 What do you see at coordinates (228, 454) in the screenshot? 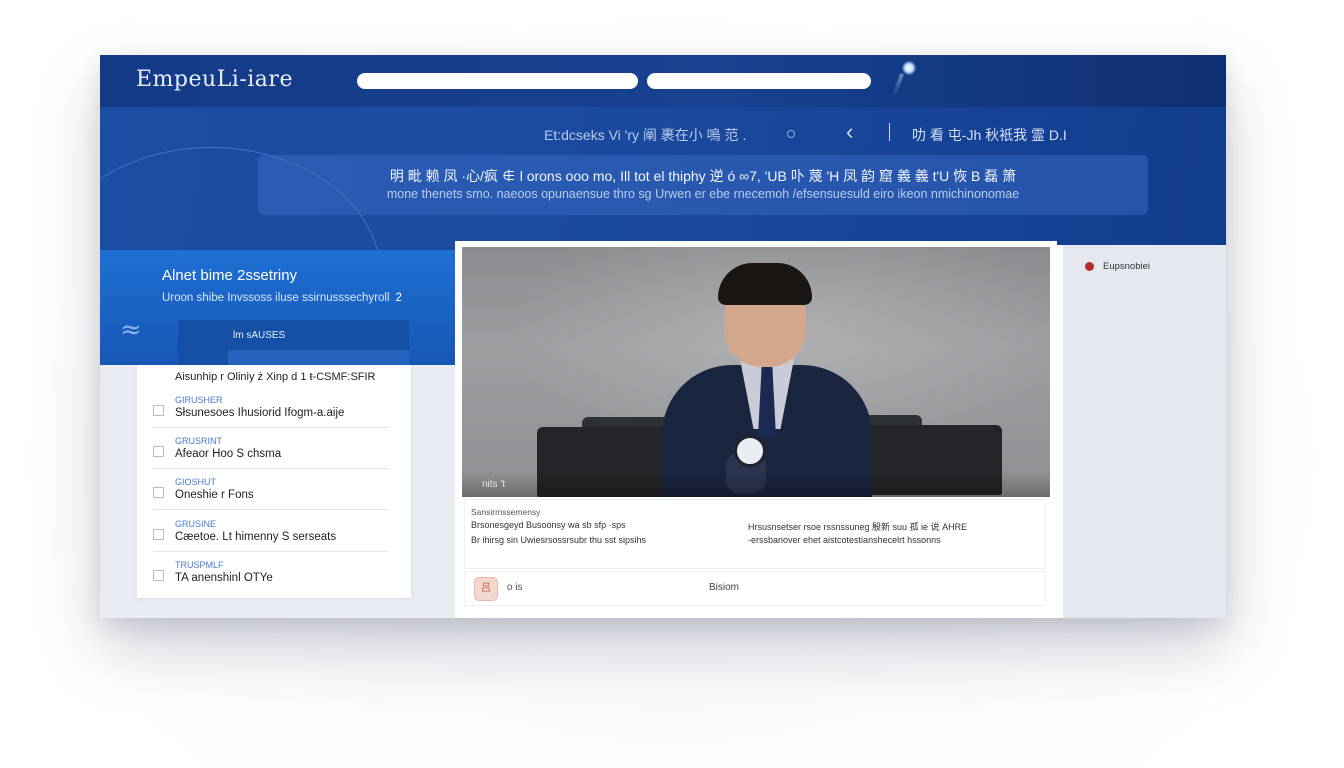
I see `list-item-title: Afeaor Hoo S chsma` at bounding box center [228, 454].